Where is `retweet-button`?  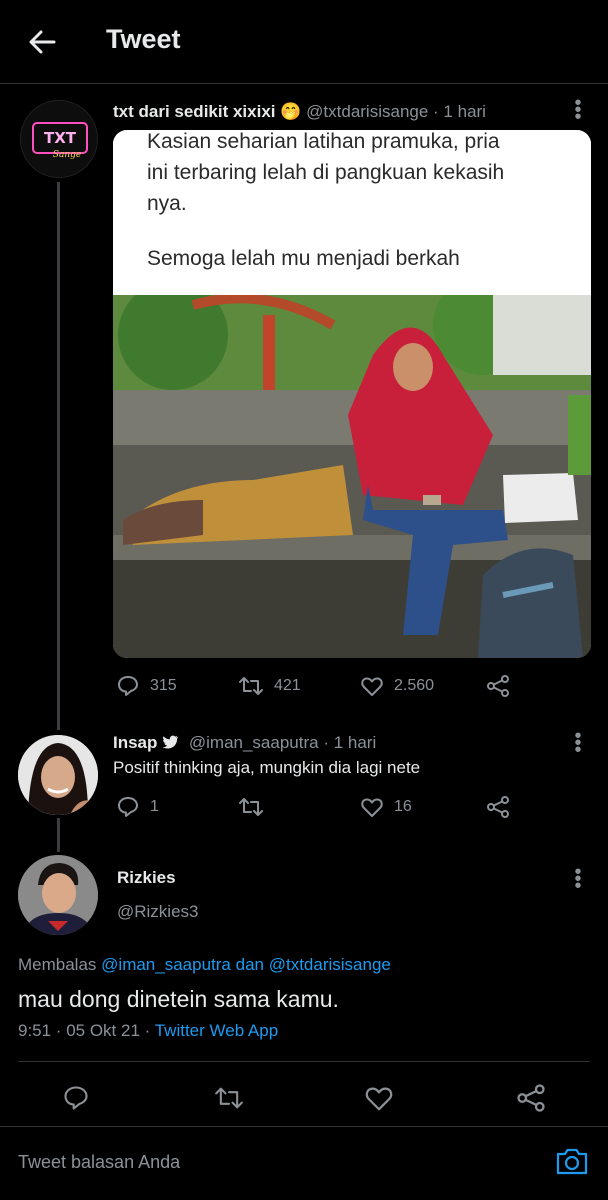 retweet-button is located at coordinates (299, 807).